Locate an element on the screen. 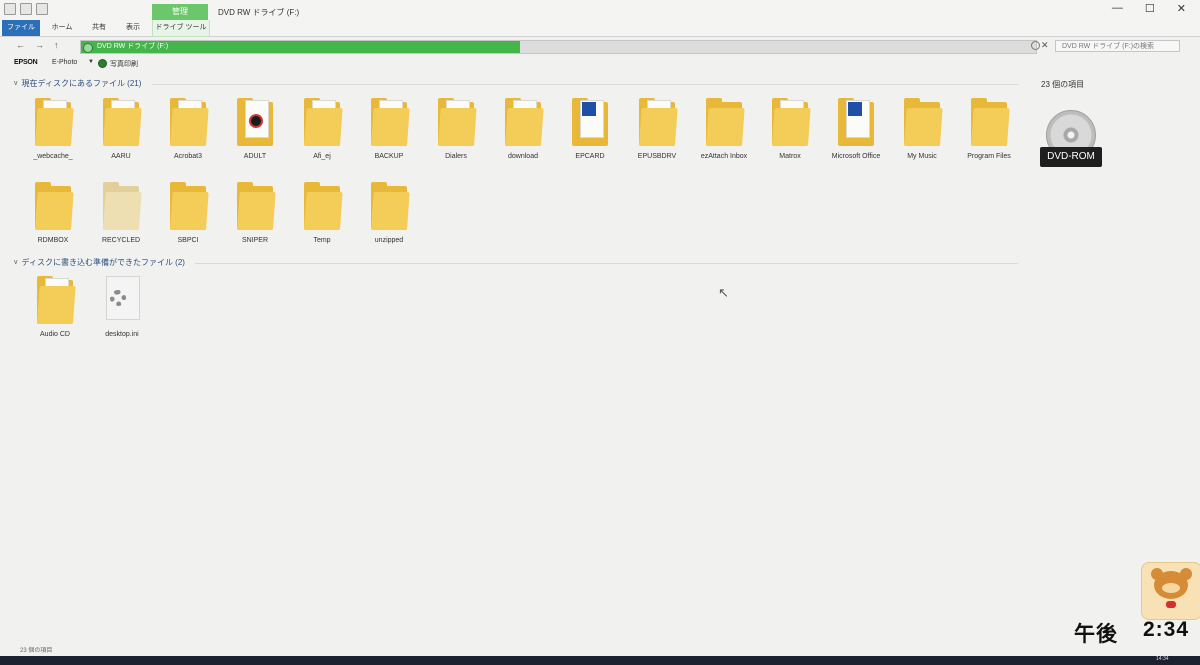 This screenshot has width=1200, height=665. new-folder-icon is located at coordinates (26, 9).